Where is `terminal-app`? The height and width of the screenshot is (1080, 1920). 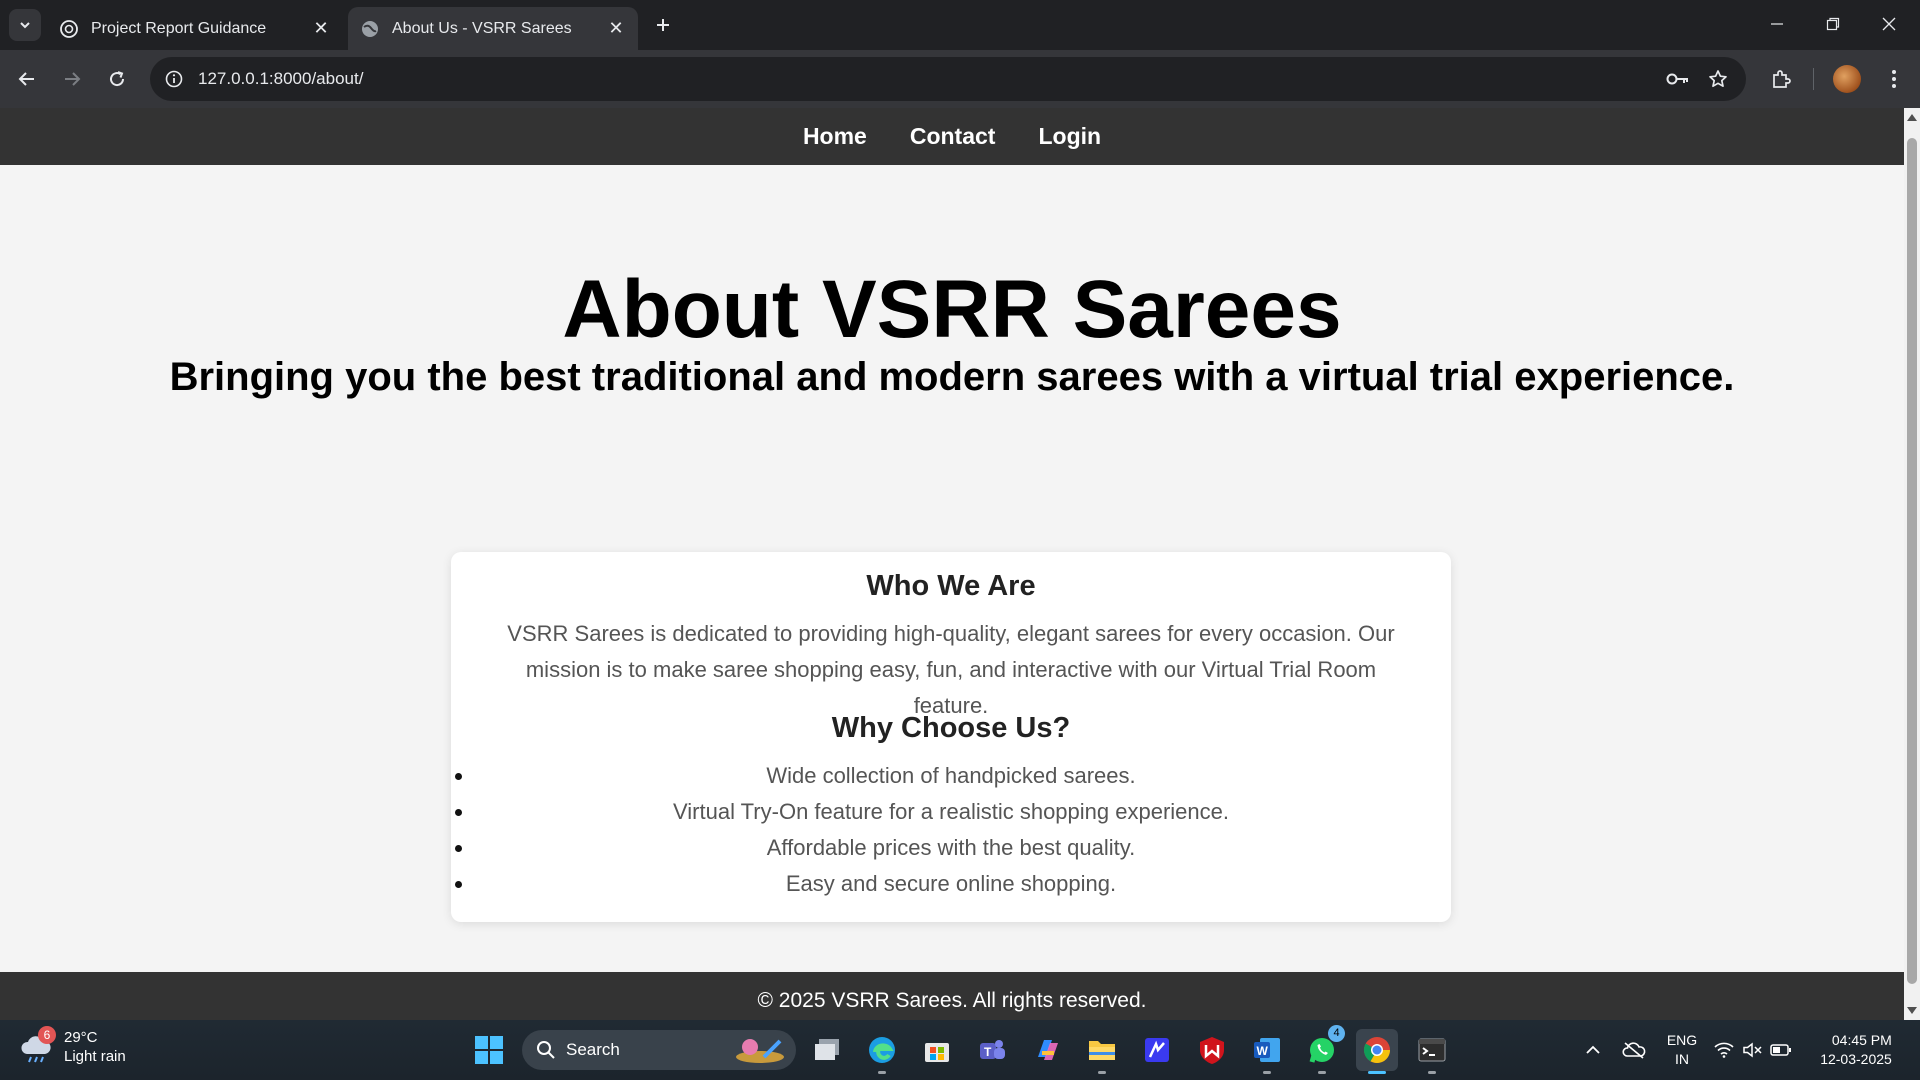 terminal-app is located at coordinates (1432, 1051).